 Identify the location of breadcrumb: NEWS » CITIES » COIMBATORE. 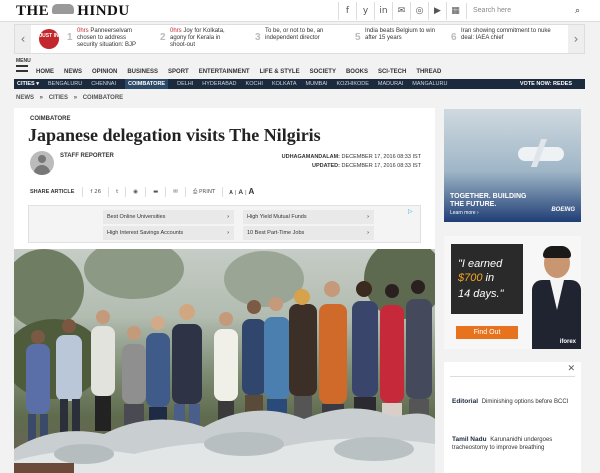
(71, 98).